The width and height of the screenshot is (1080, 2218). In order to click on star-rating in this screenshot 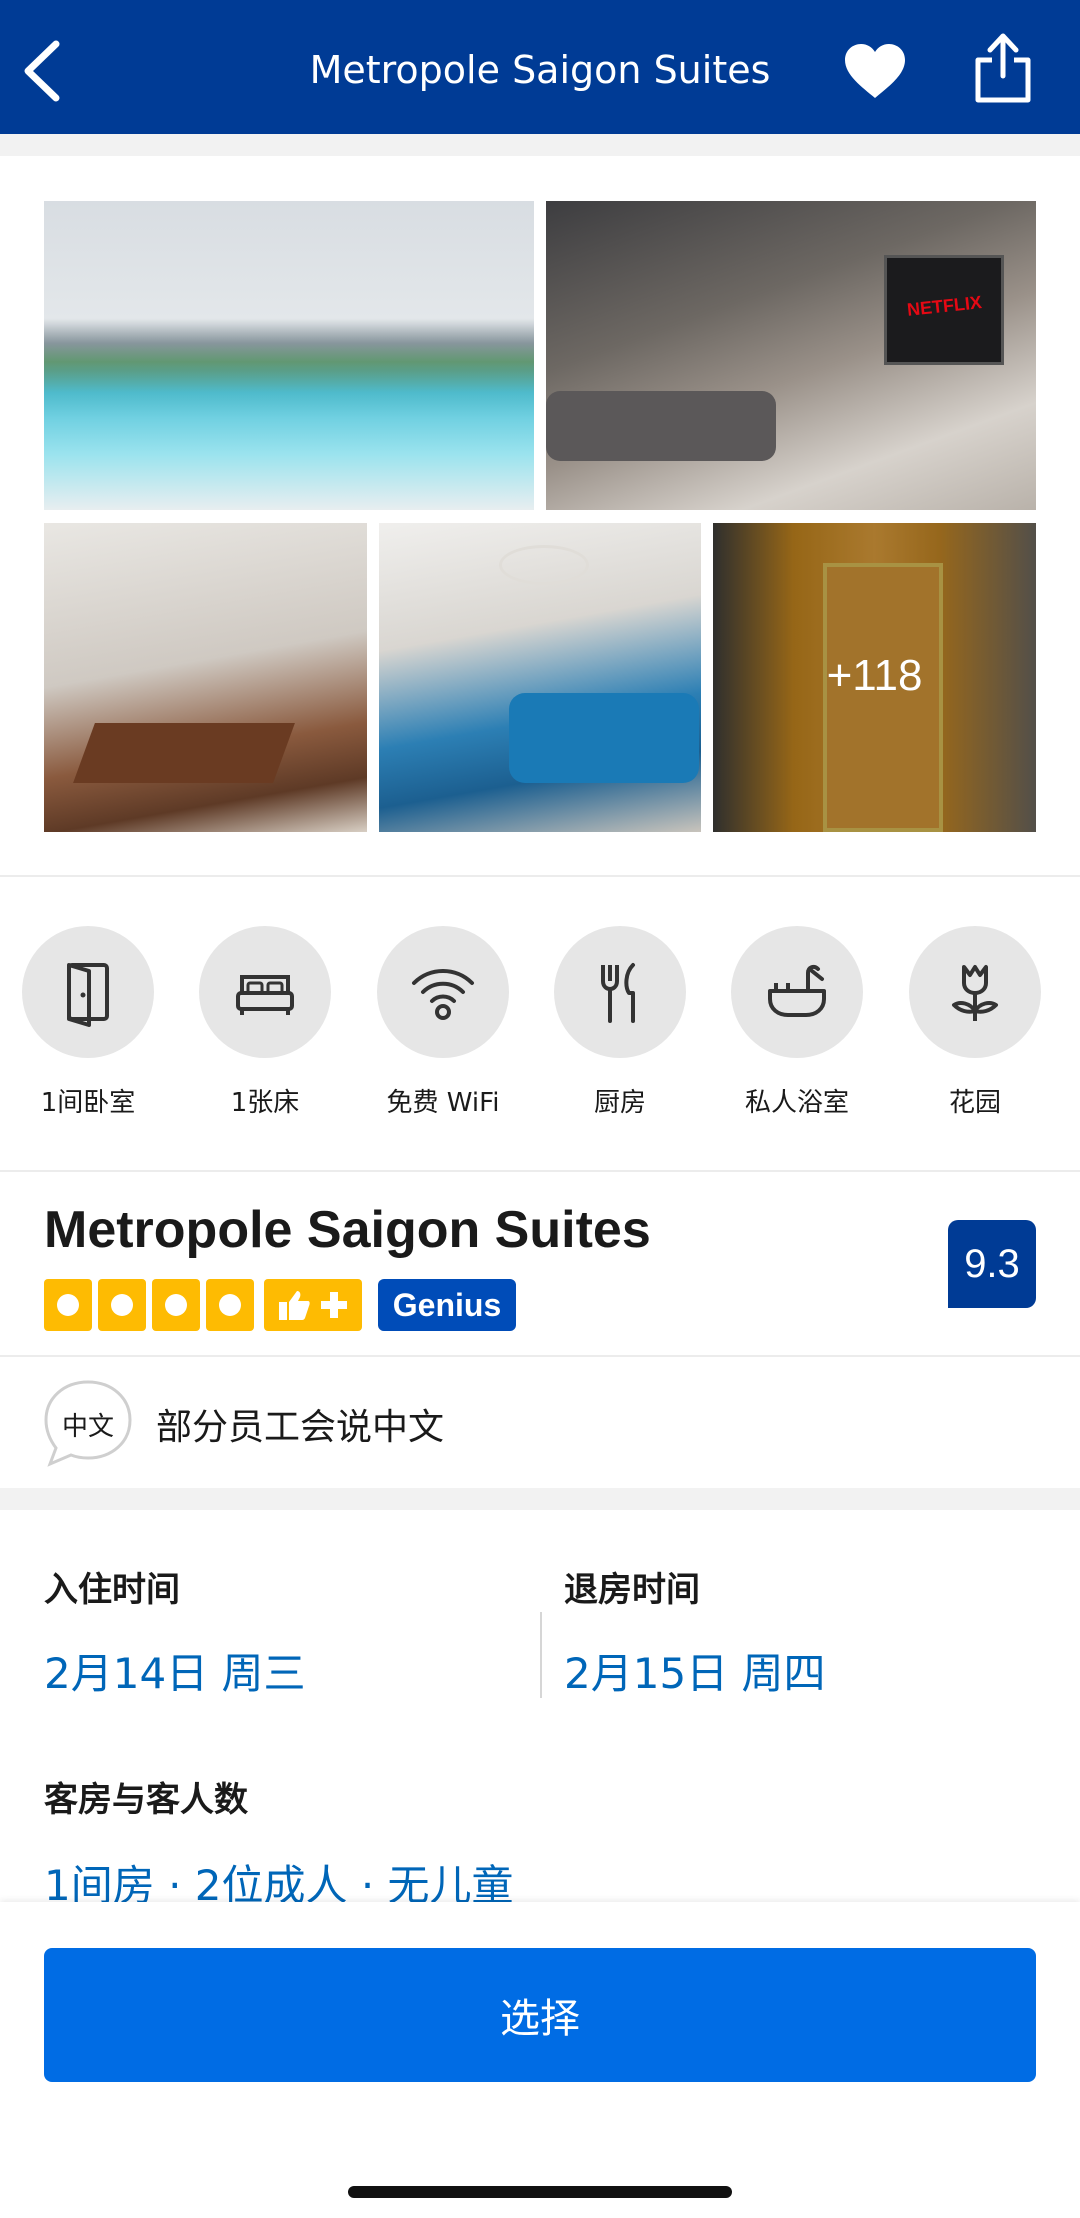, I will do `click(203, 1305)`.